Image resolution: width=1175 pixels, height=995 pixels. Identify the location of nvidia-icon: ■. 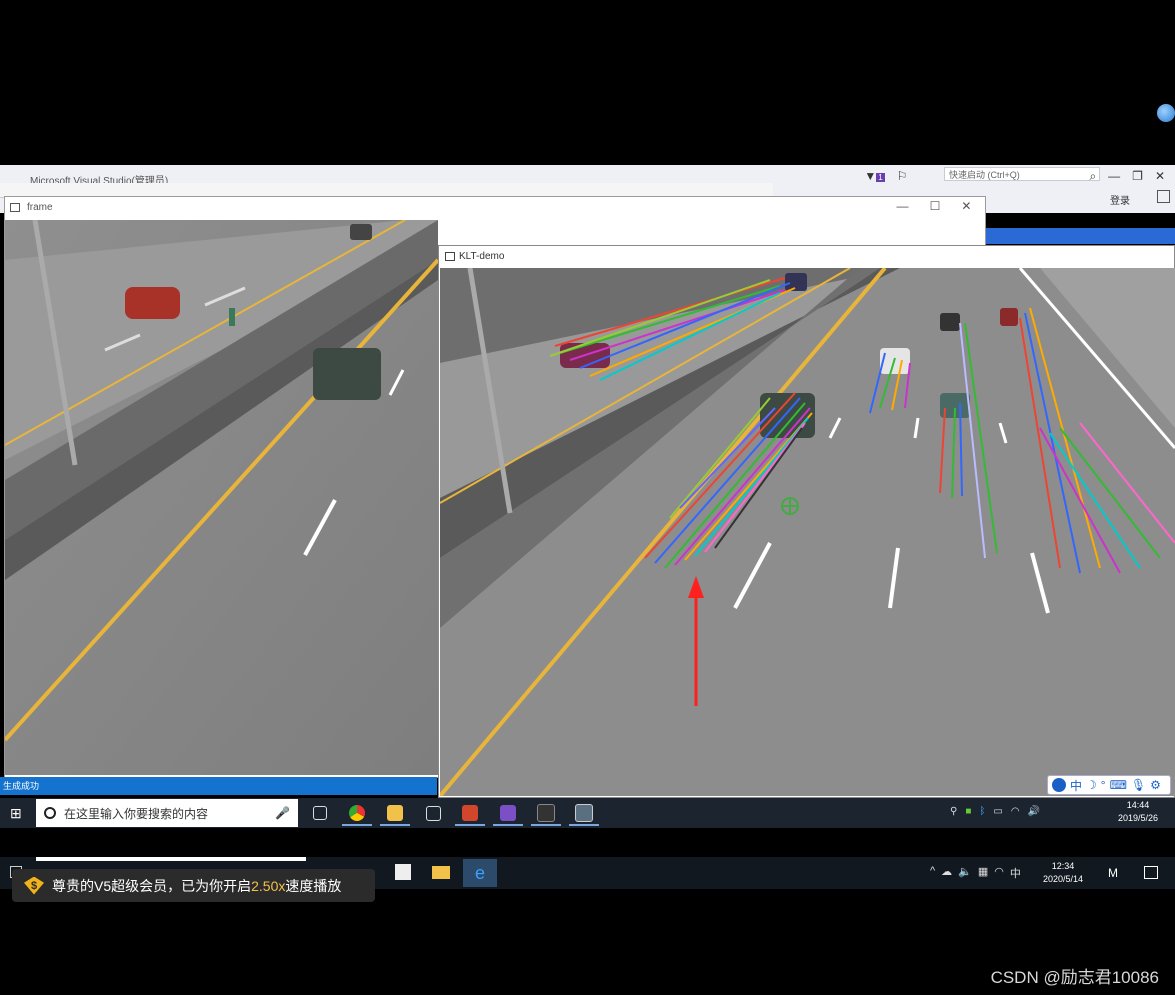
(968, 811).